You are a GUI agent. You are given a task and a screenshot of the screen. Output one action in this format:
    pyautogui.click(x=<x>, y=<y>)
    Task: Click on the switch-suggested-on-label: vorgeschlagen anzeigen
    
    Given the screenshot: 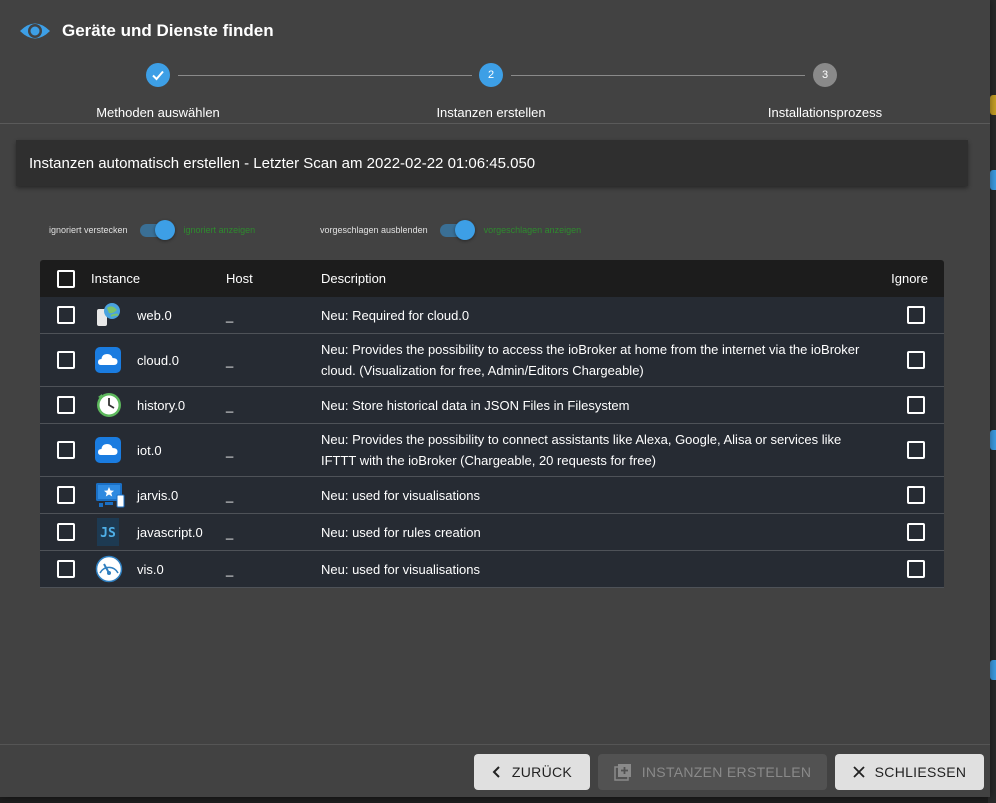 What is the action you would take?
    pyautogui.click(x=532, y=230)
    